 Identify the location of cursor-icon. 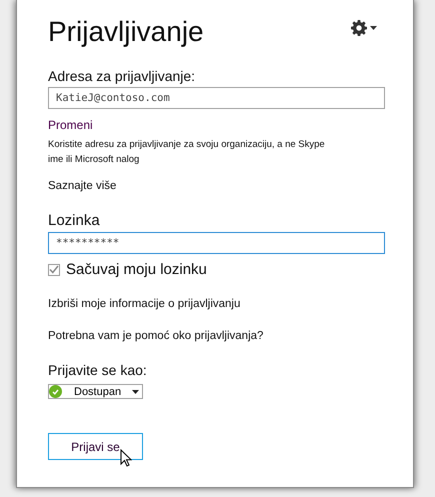
(126, 458).